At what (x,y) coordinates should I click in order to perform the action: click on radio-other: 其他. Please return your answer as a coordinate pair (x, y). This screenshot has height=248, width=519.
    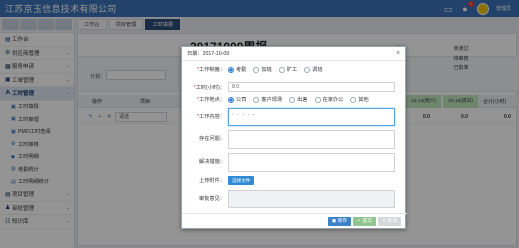
    Looking at the image, I should click on (359, 99).